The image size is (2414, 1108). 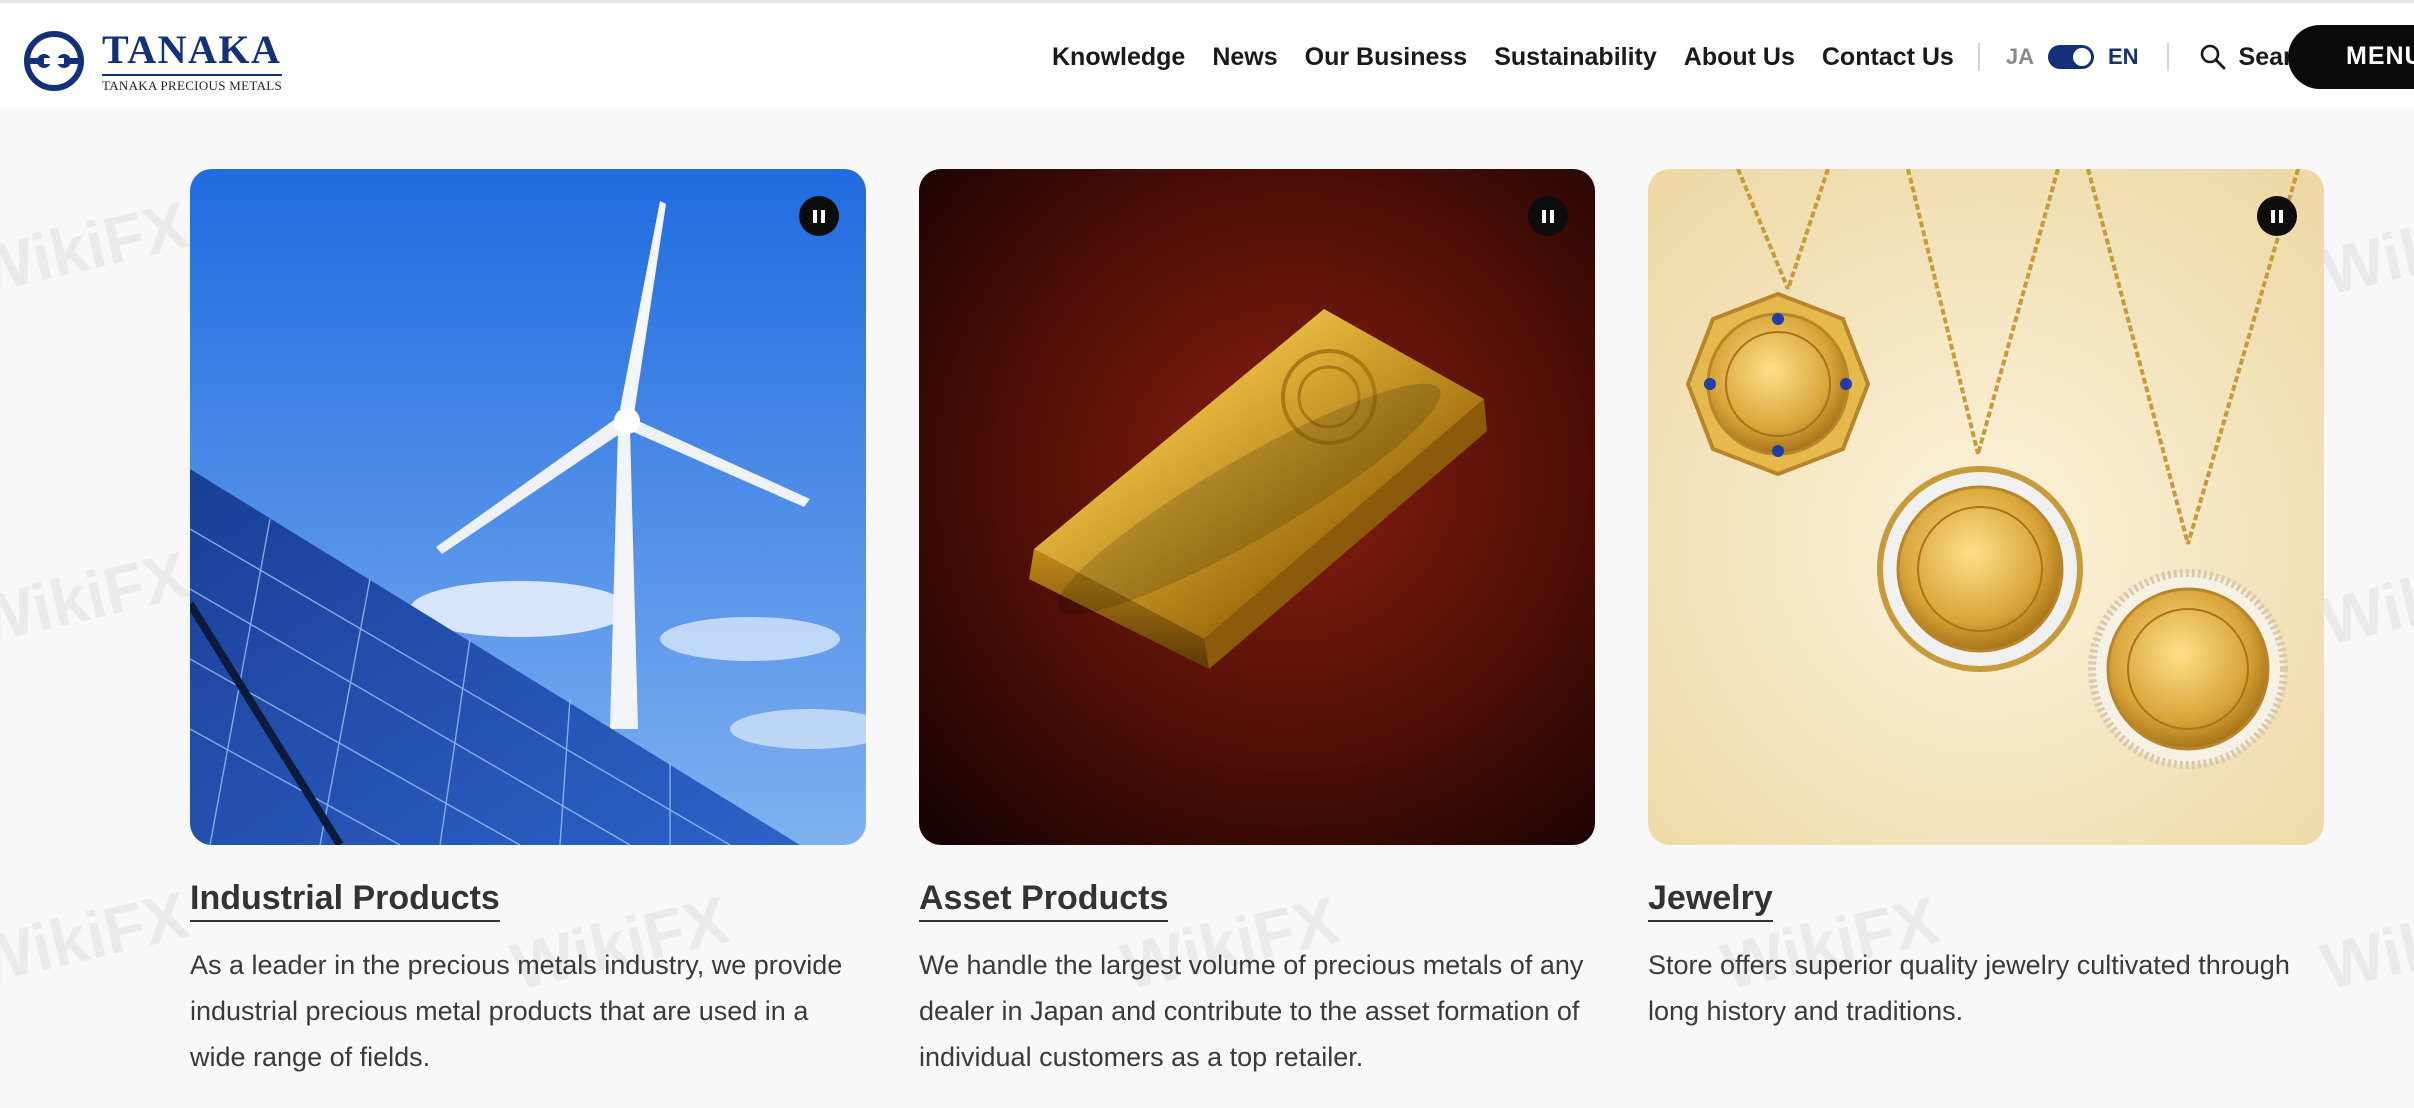 What do you see at coordinates (2351, 57) in the screenshot?
I see `menu-button: MENU` at bounding box center [2351, 57].